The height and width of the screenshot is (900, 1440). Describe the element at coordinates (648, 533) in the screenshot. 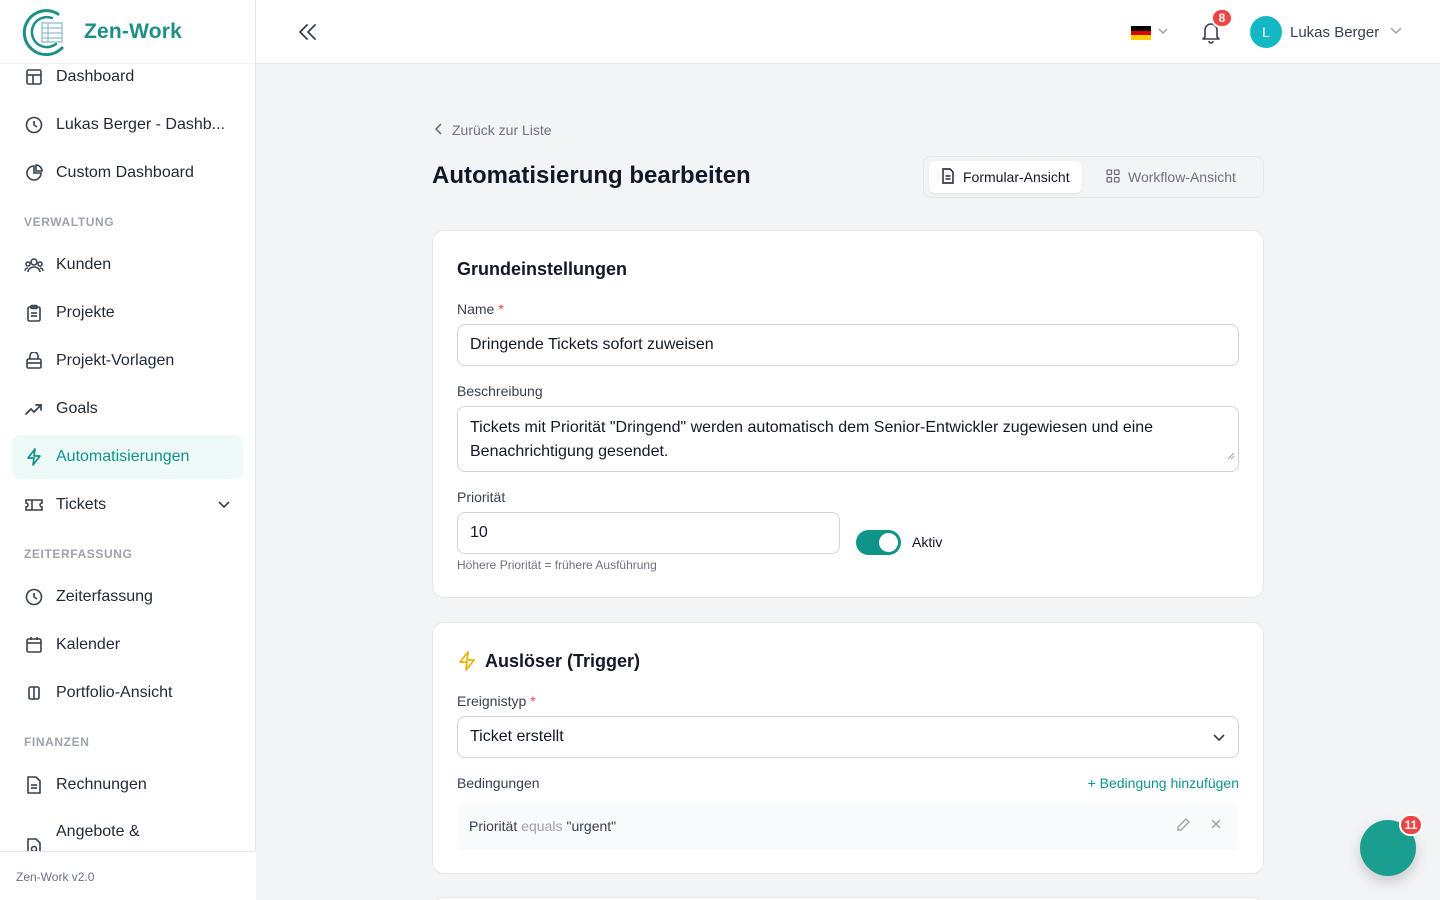

I see `priority-field: 10` at that location.